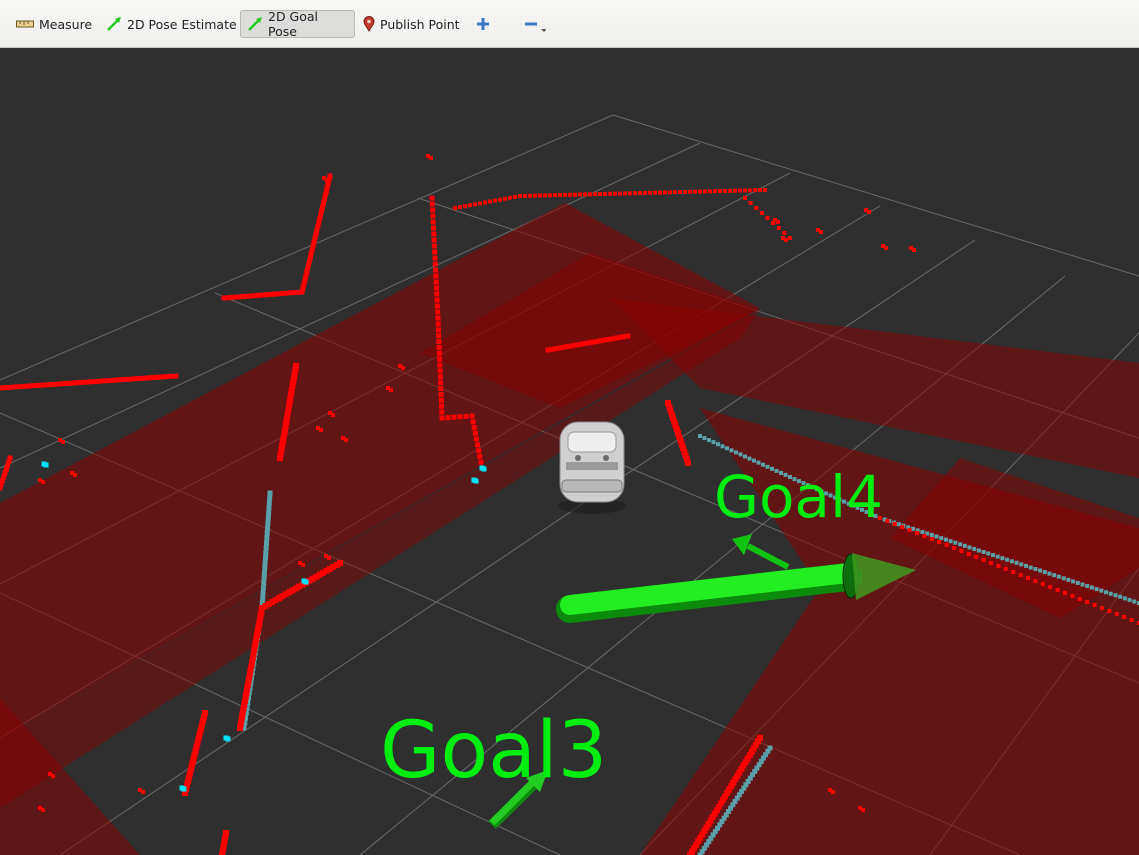  What do you see at coordinates (483, 24) in the screenshot?
I see `add-tool-button` at bounding box center [483, 24].